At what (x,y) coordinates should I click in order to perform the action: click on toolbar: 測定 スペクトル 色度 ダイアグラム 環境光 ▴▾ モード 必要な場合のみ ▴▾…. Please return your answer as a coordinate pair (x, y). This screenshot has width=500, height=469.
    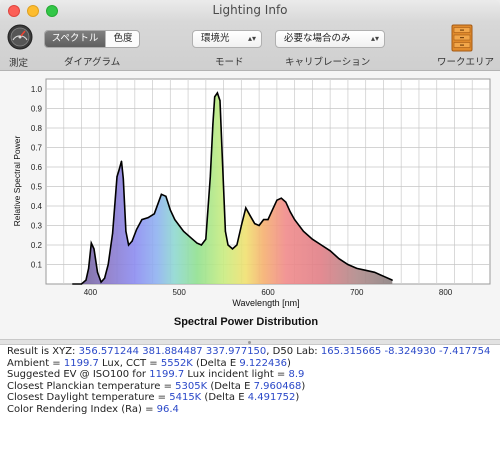
    Looking at the image, I should click on (250, 46).